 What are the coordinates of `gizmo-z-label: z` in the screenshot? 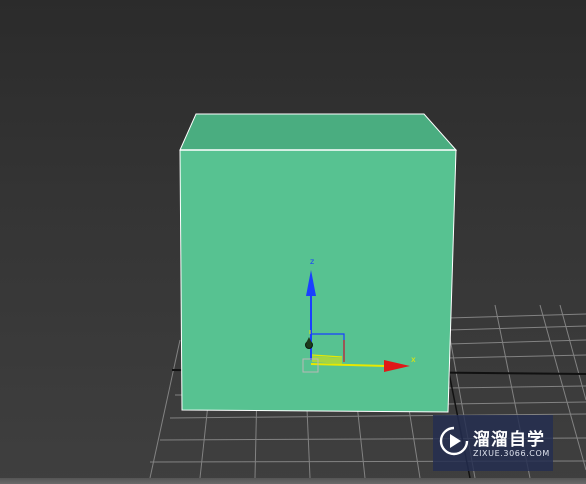 It's located at (312, 261).